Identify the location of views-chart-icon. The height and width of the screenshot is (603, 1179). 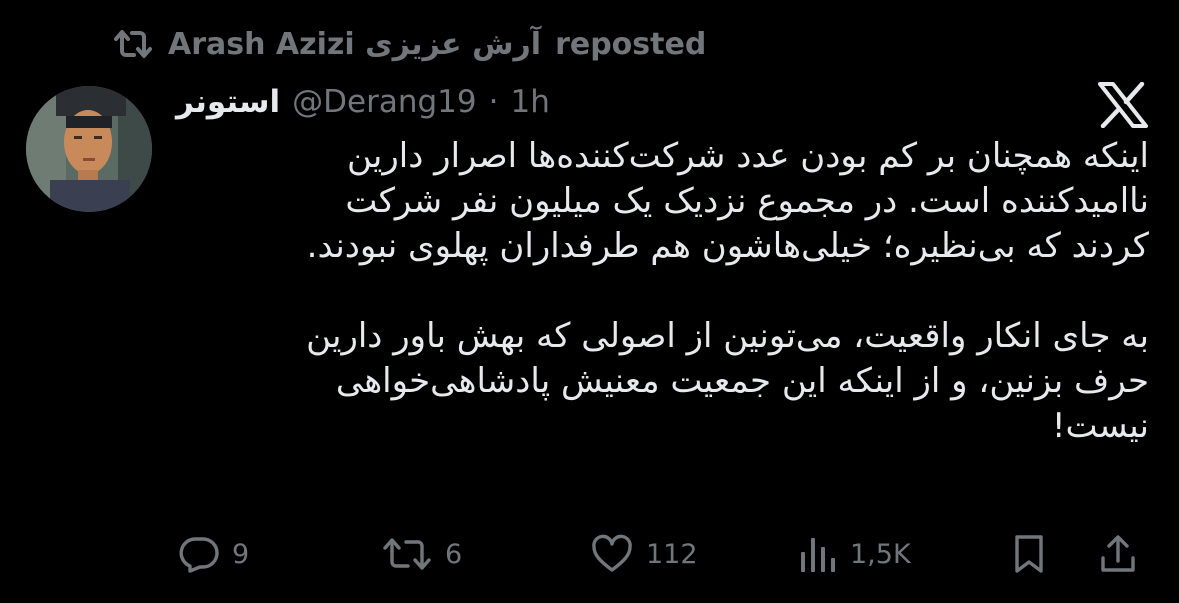
(818, 554).